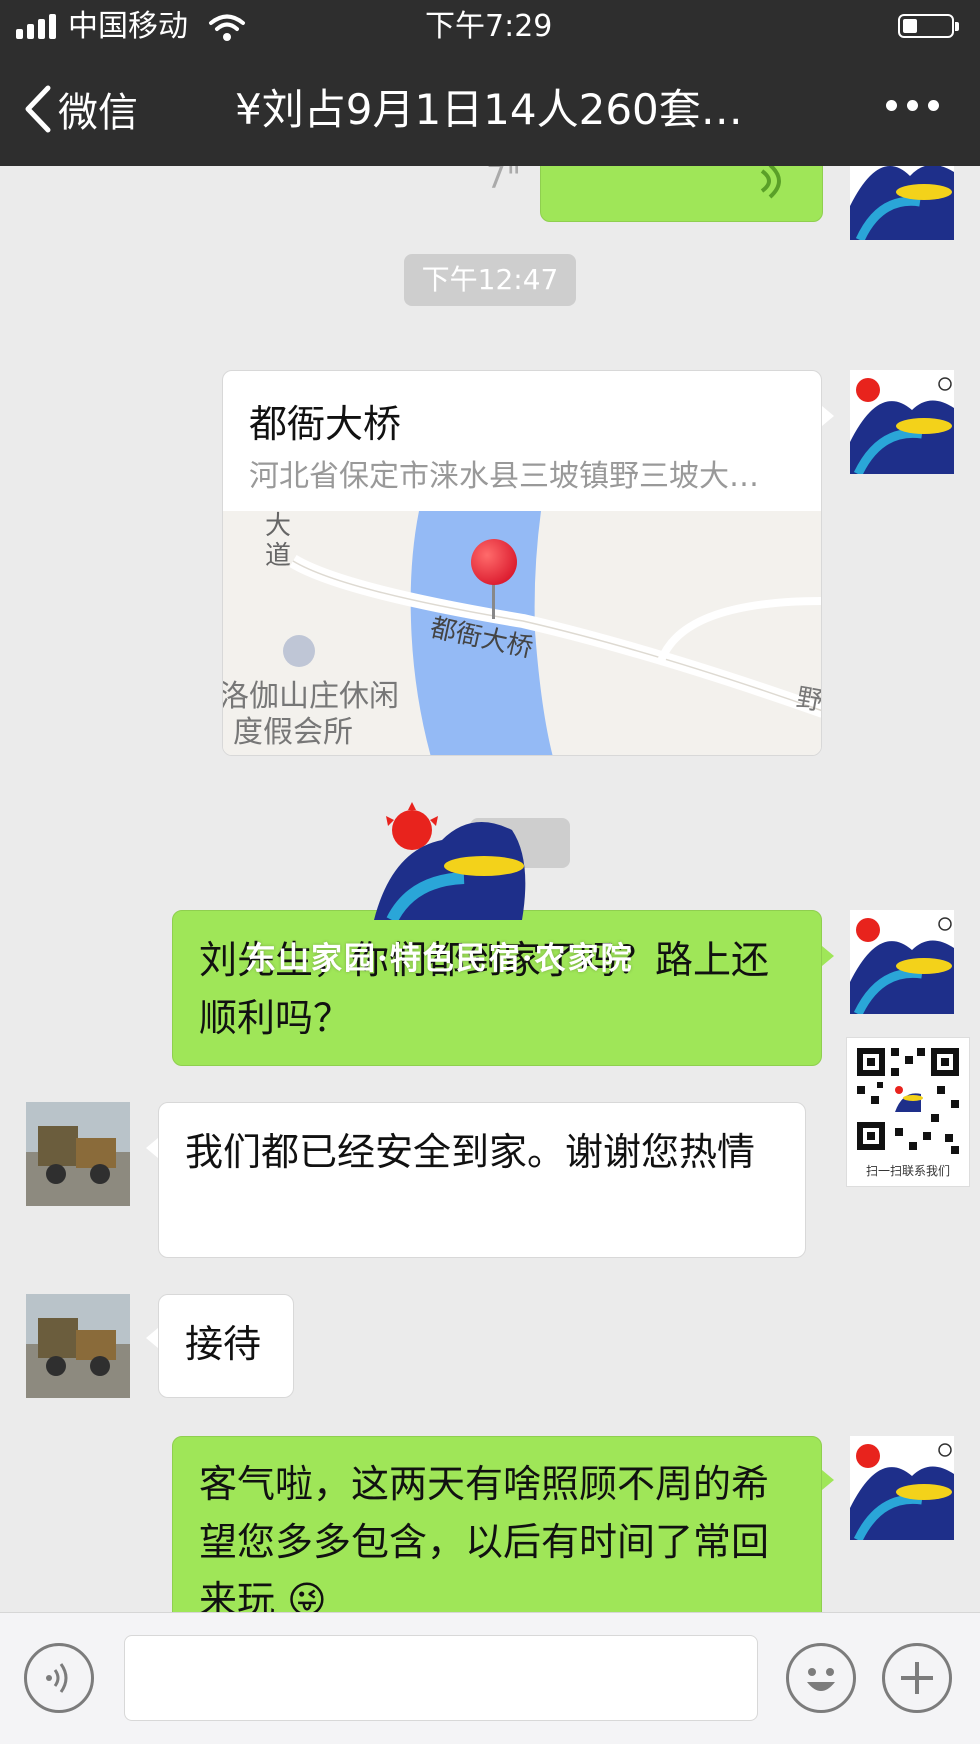  What do you see at coordinates (307, 1595) in the screenshot?
I see `wink-emoji: 😜` at bounding box center [307, 1595].